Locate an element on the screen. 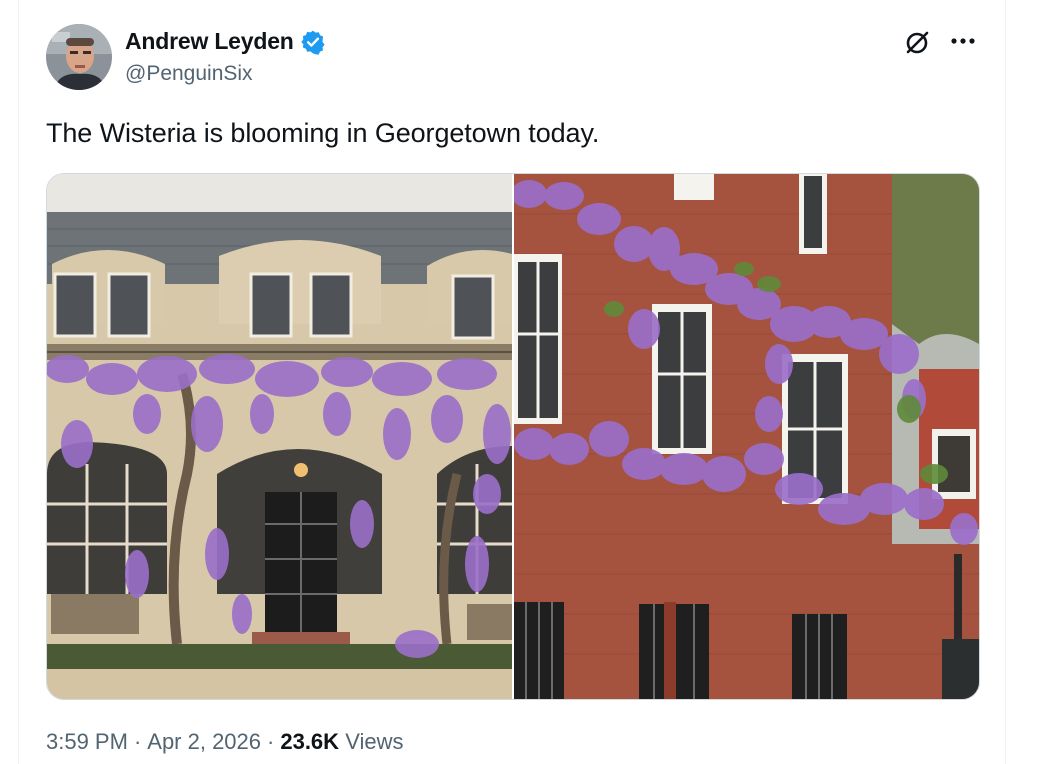  tweet-meta: 3:59 PM · Apr 2, 2026 · 23.6K Views is located at coordinates (224, 742).